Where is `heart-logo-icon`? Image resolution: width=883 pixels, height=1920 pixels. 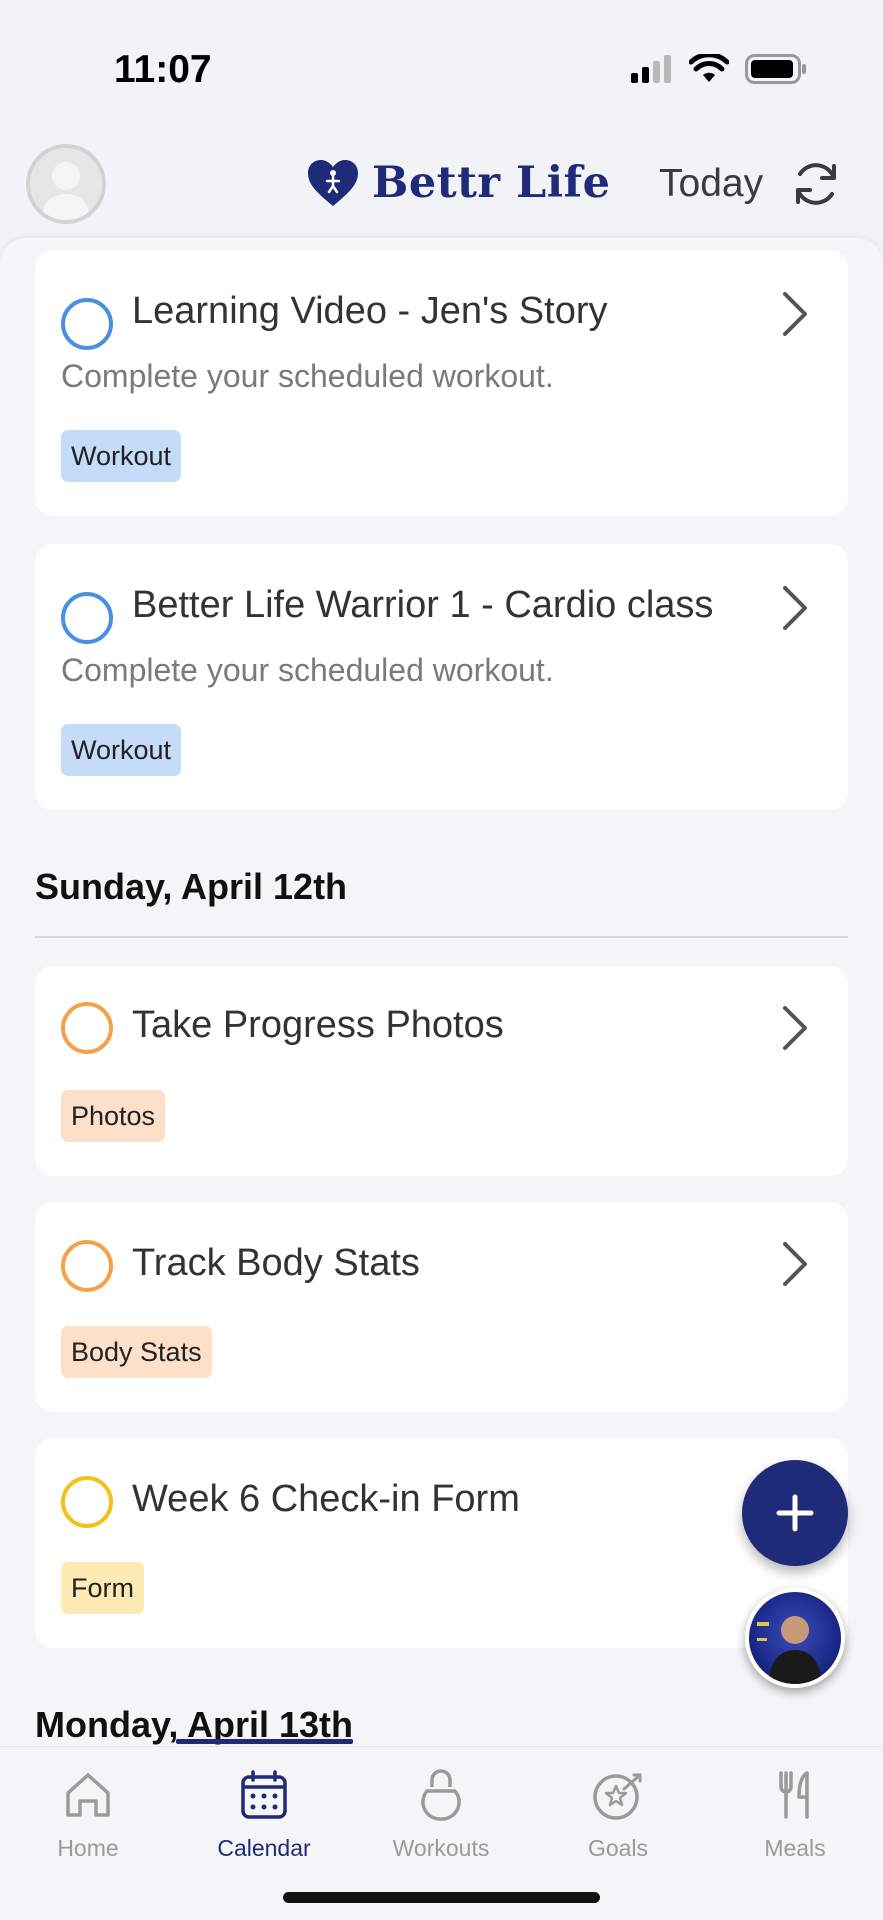 heart-logo-icon is located at coordinates (333, 183).